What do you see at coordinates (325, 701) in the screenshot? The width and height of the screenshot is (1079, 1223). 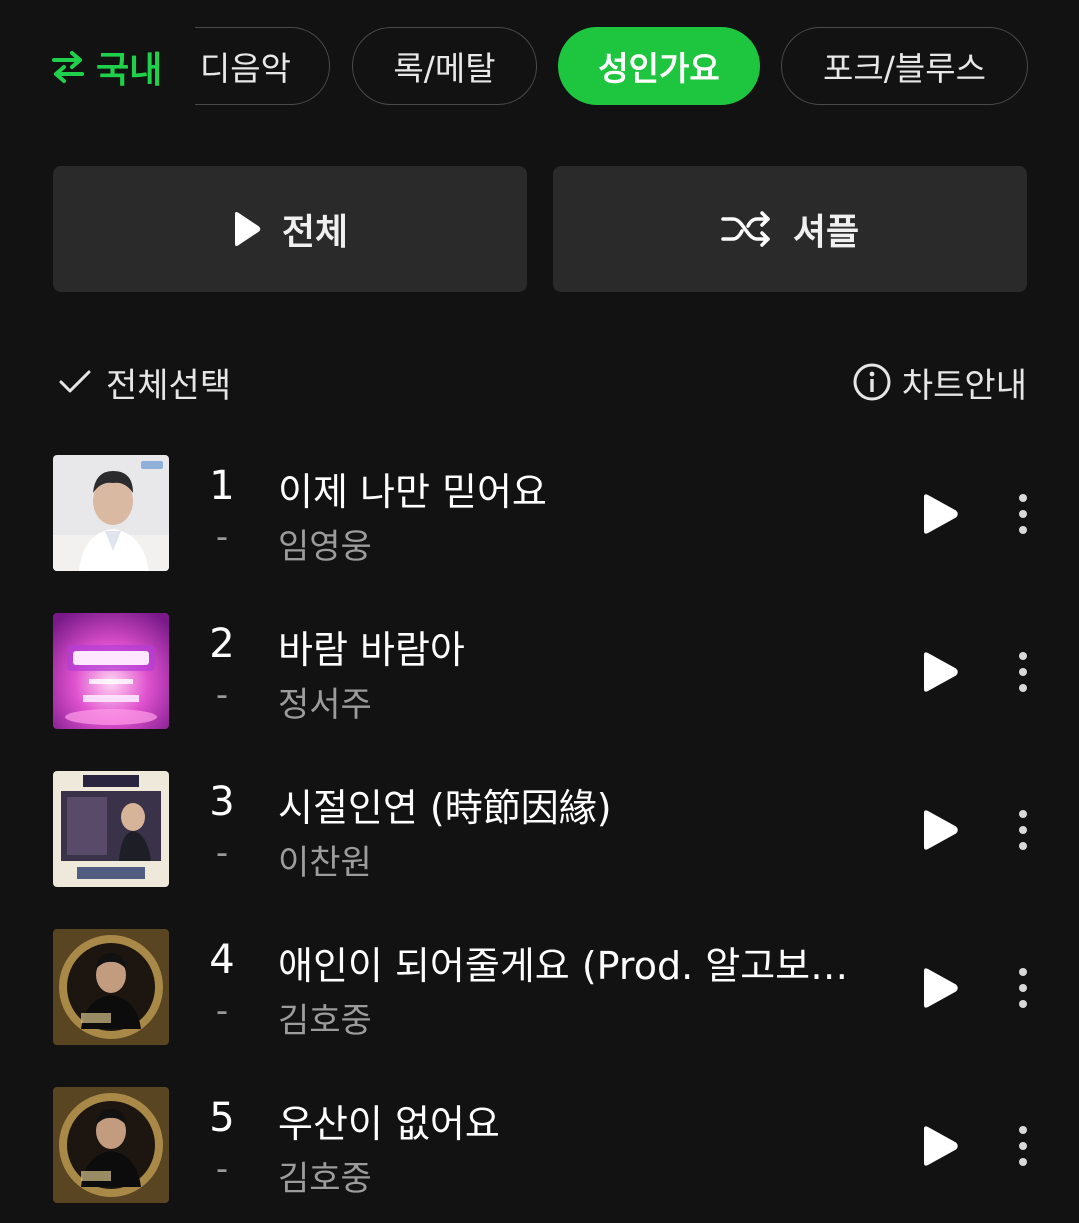 I see `track-artist: 정서주` at bounding box center [325, 701].